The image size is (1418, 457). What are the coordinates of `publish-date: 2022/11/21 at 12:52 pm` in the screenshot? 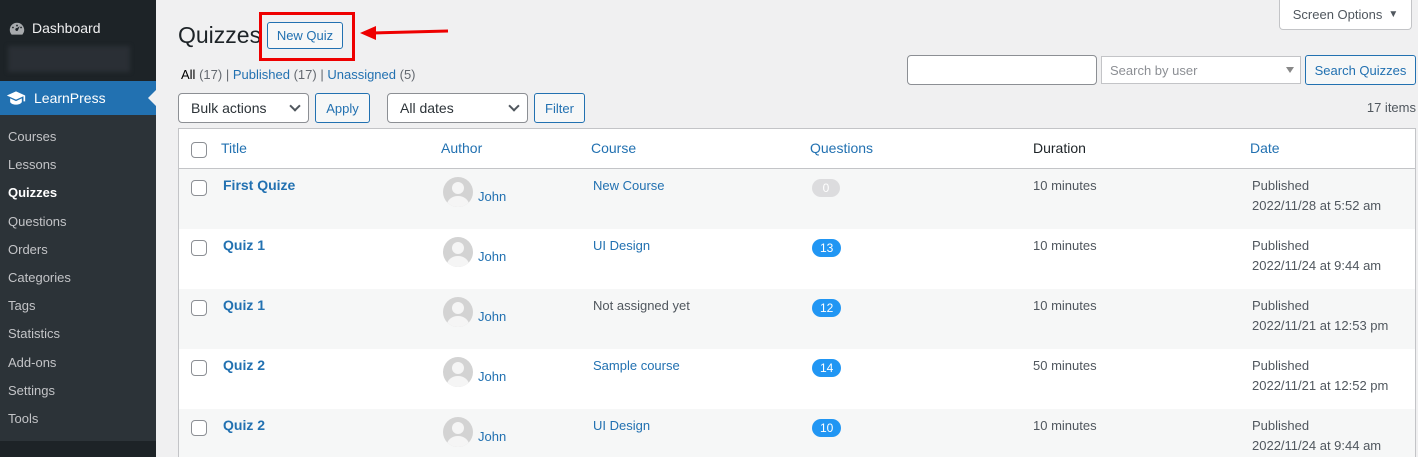 It's located at (1320, 385).